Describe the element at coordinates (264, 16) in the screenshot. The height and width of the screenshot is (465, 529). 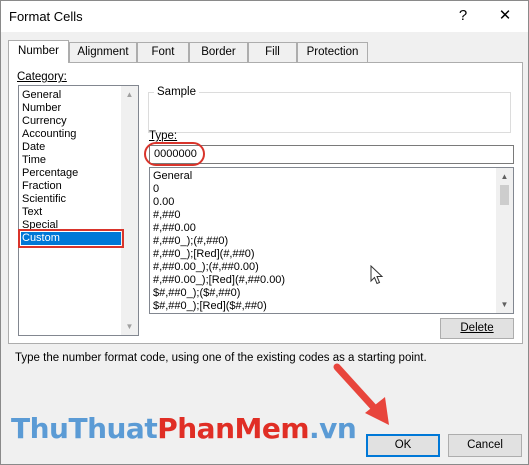
I see `title-bar: Format Cells ? ✕` at that location.